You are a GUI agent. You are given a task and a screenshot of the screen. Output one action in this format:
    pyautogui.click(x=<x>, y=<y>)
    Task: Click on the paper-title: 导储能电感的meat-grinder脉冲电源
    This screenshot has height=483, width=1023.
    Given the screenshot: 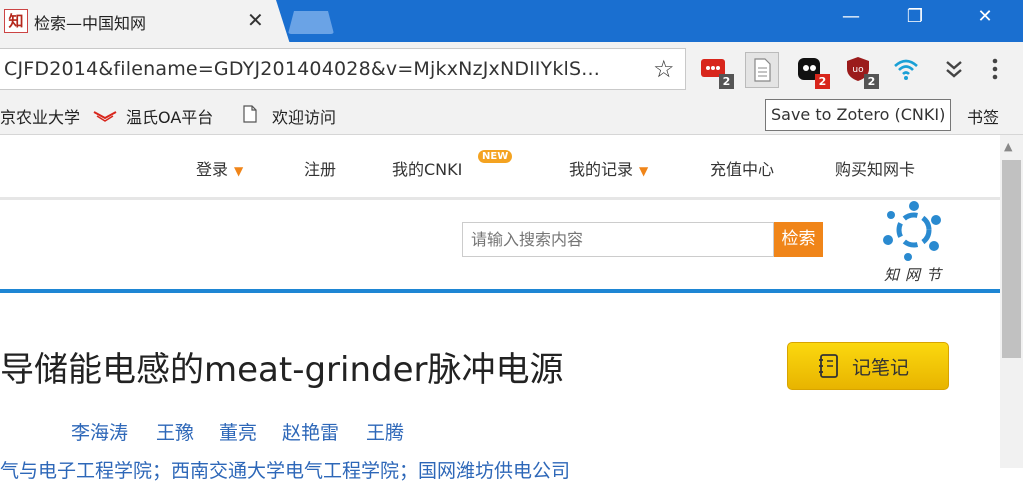 What is the action you would take?
    pyautogui.click(x=282, y=370)
    